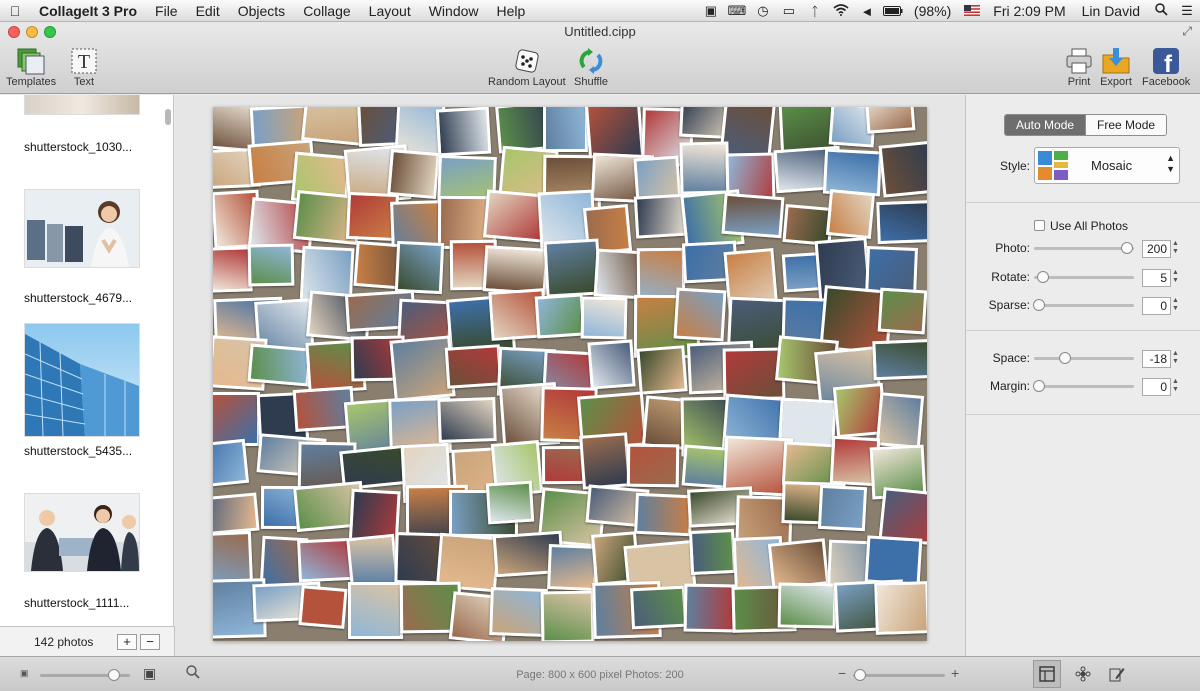  What do you see at coordinates (893, 11) in the screenshot?
I see `battery-icon` at bounding box center [893, 11].